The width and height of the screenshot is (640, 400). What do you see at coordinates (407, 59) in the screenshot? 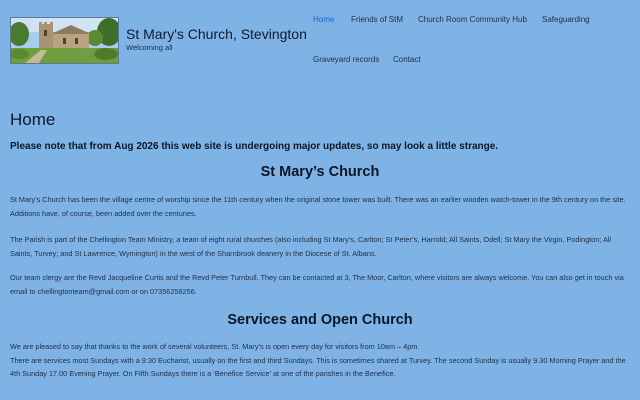
I see `nav-contact: Contact` at bounding box center [407, 59].